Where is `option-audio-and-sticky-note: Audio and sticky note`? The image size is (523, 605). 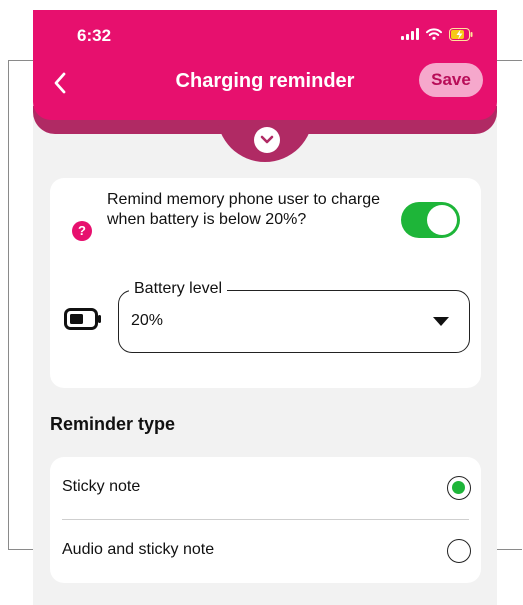
option-audio-and-sticky-note: Audio and sticky note is located at coordinates (265, 551).